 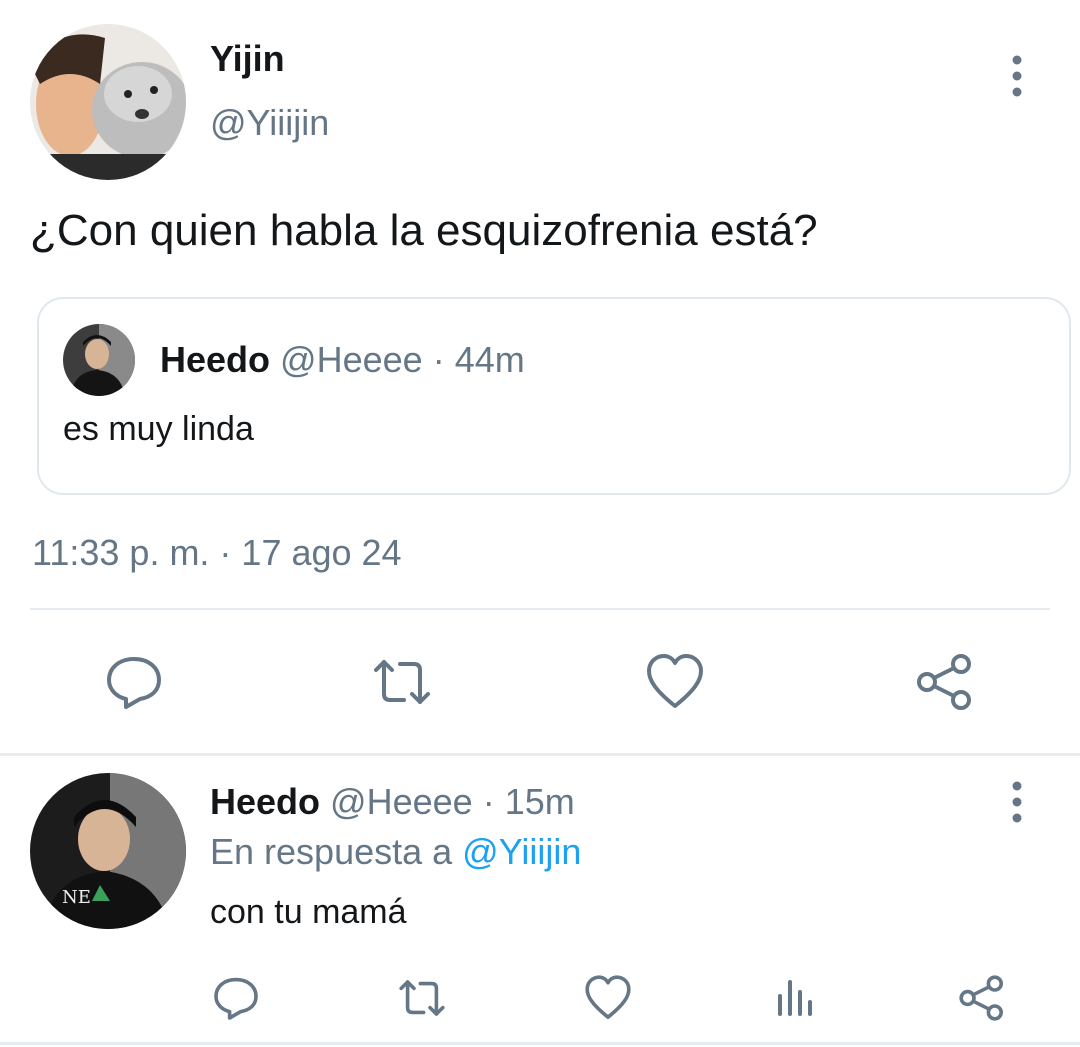 I want to click on quoted-text: es muy linda, so click(x=158, y=429).